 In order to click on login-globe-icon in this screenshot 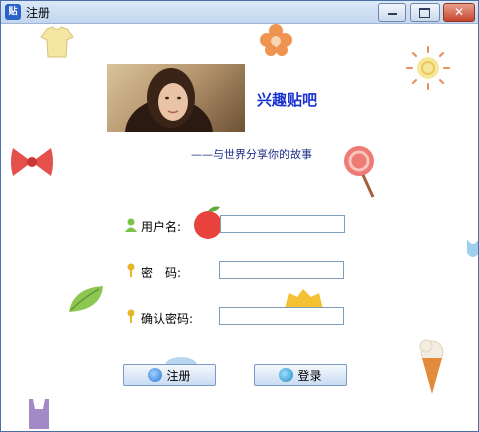, I will do `click(286, 375)`.